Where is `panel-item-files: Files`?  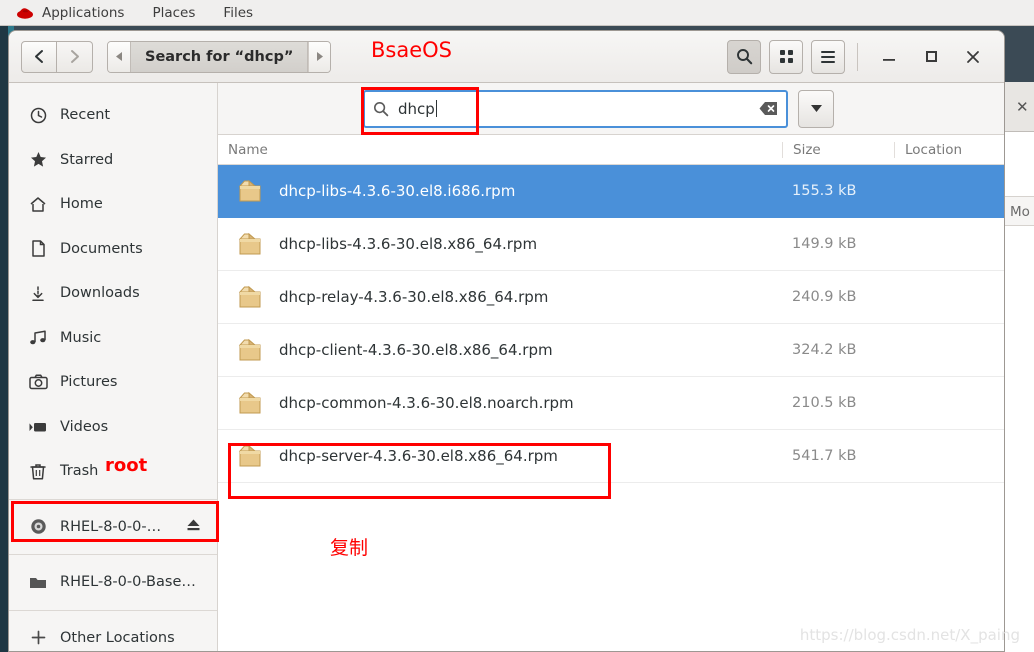
panel-item-files: Files is located at coordinates (238, 13).